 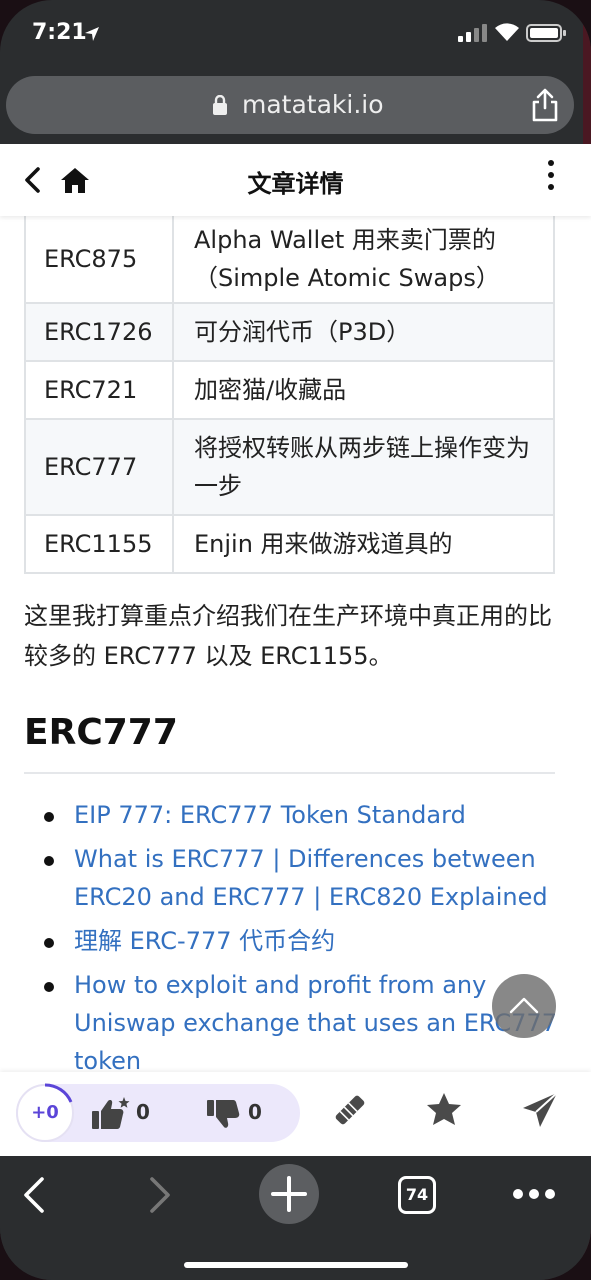 I want to click on more-menu-icon, so click(x=534, y=1194).